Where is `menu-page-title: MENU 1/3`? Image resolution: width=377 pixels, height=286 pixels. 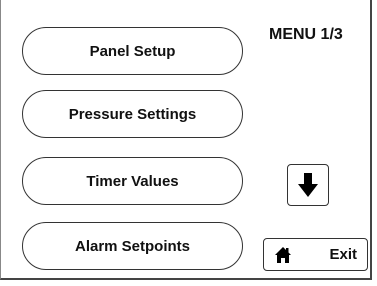
menu-page-title: MENU 1/3 is located at coordinates (306, 34).